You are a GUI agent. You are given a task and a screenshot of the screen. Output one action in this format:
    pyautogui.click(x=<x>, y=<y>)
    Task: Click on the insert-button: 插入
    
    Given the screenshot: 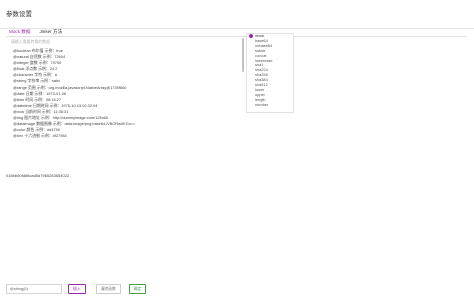 What is the action you would take?
    pyautogui.click(x=77, y=289)
    